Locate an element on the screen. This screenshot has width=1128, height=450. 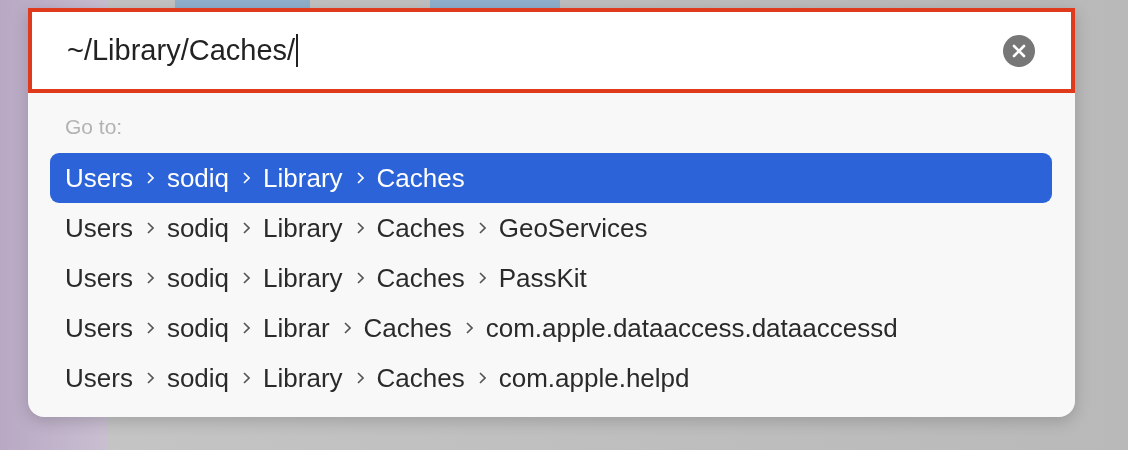
path-text: ~/Library/Caches/ is located at coordinates (181, 50).